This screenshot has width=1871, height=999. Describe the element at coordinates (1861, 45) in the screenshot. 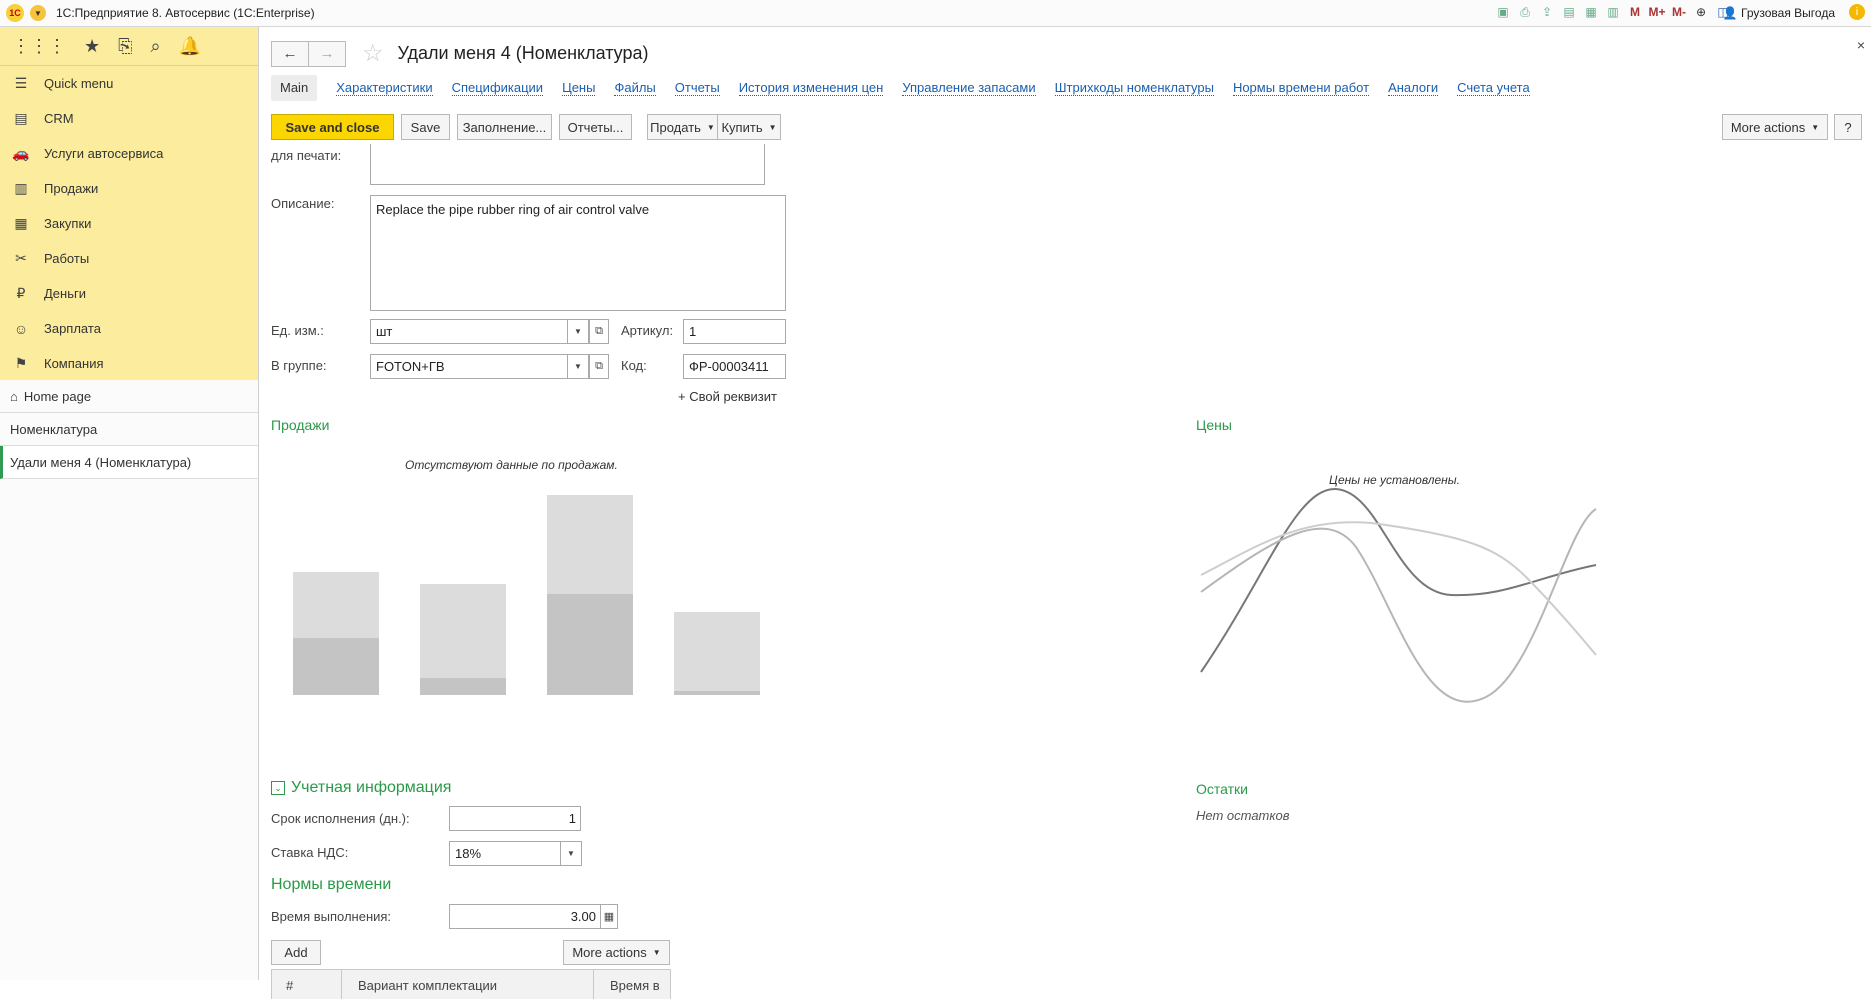

I see `close-form-icon: ×` at that location.